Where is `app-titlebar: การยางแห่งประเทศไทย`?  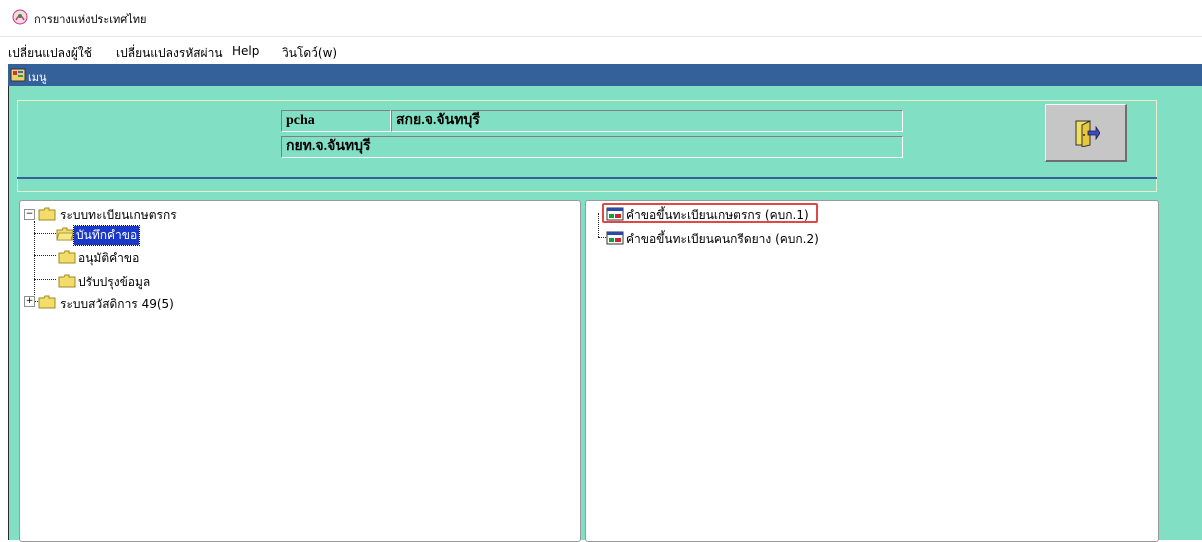 app-titlebar: การยางแห่งประเทศไทย is located at coordinates (601, 18).